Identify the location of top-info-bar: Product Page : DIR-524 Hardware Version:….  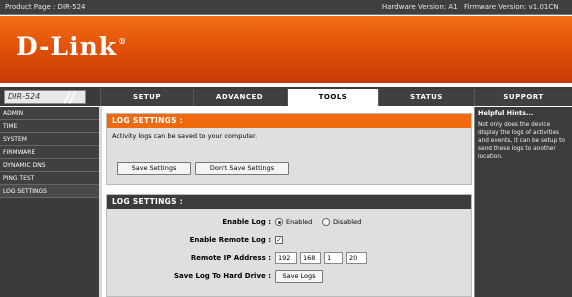
(286, 7).